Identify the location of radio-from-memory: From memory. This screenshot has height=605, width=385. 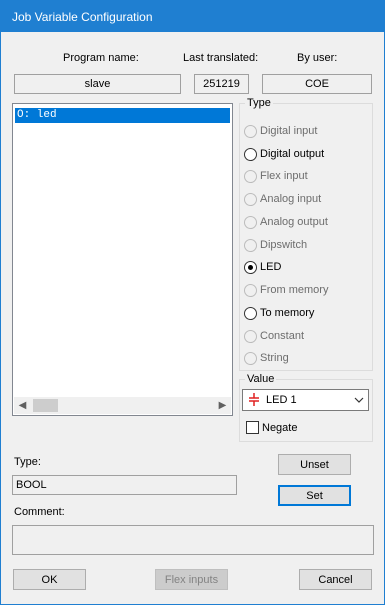
(286, 290).